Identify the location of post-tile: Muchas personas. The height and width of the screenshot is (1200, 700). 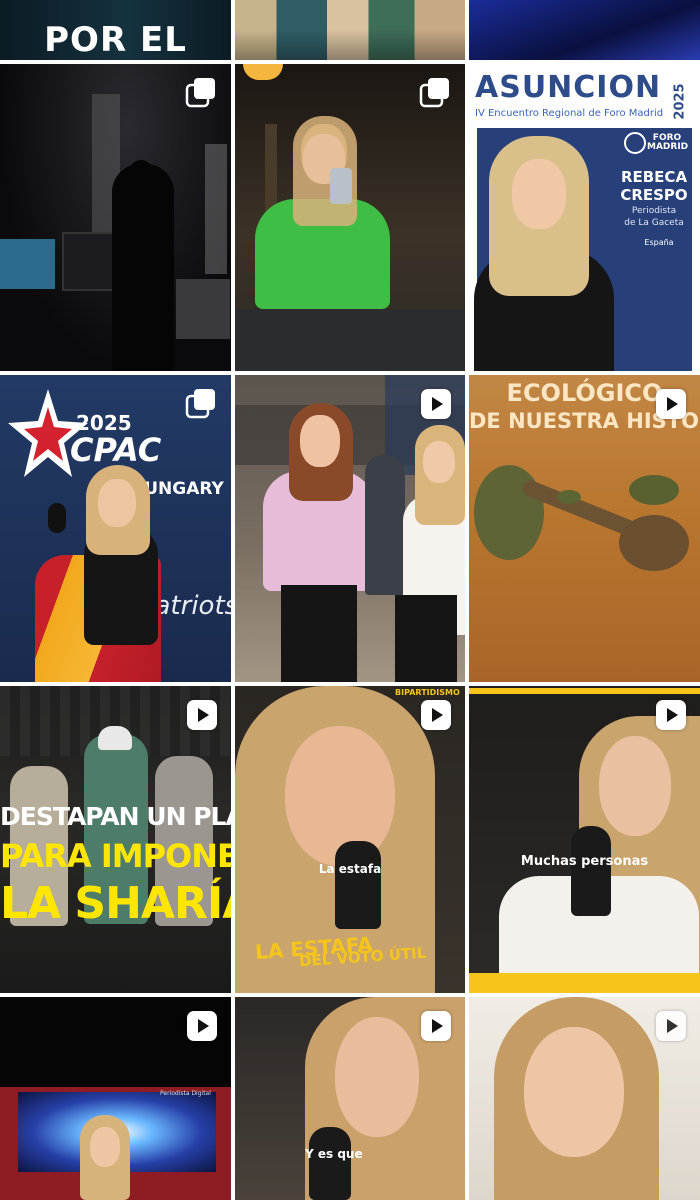
(584, 839).